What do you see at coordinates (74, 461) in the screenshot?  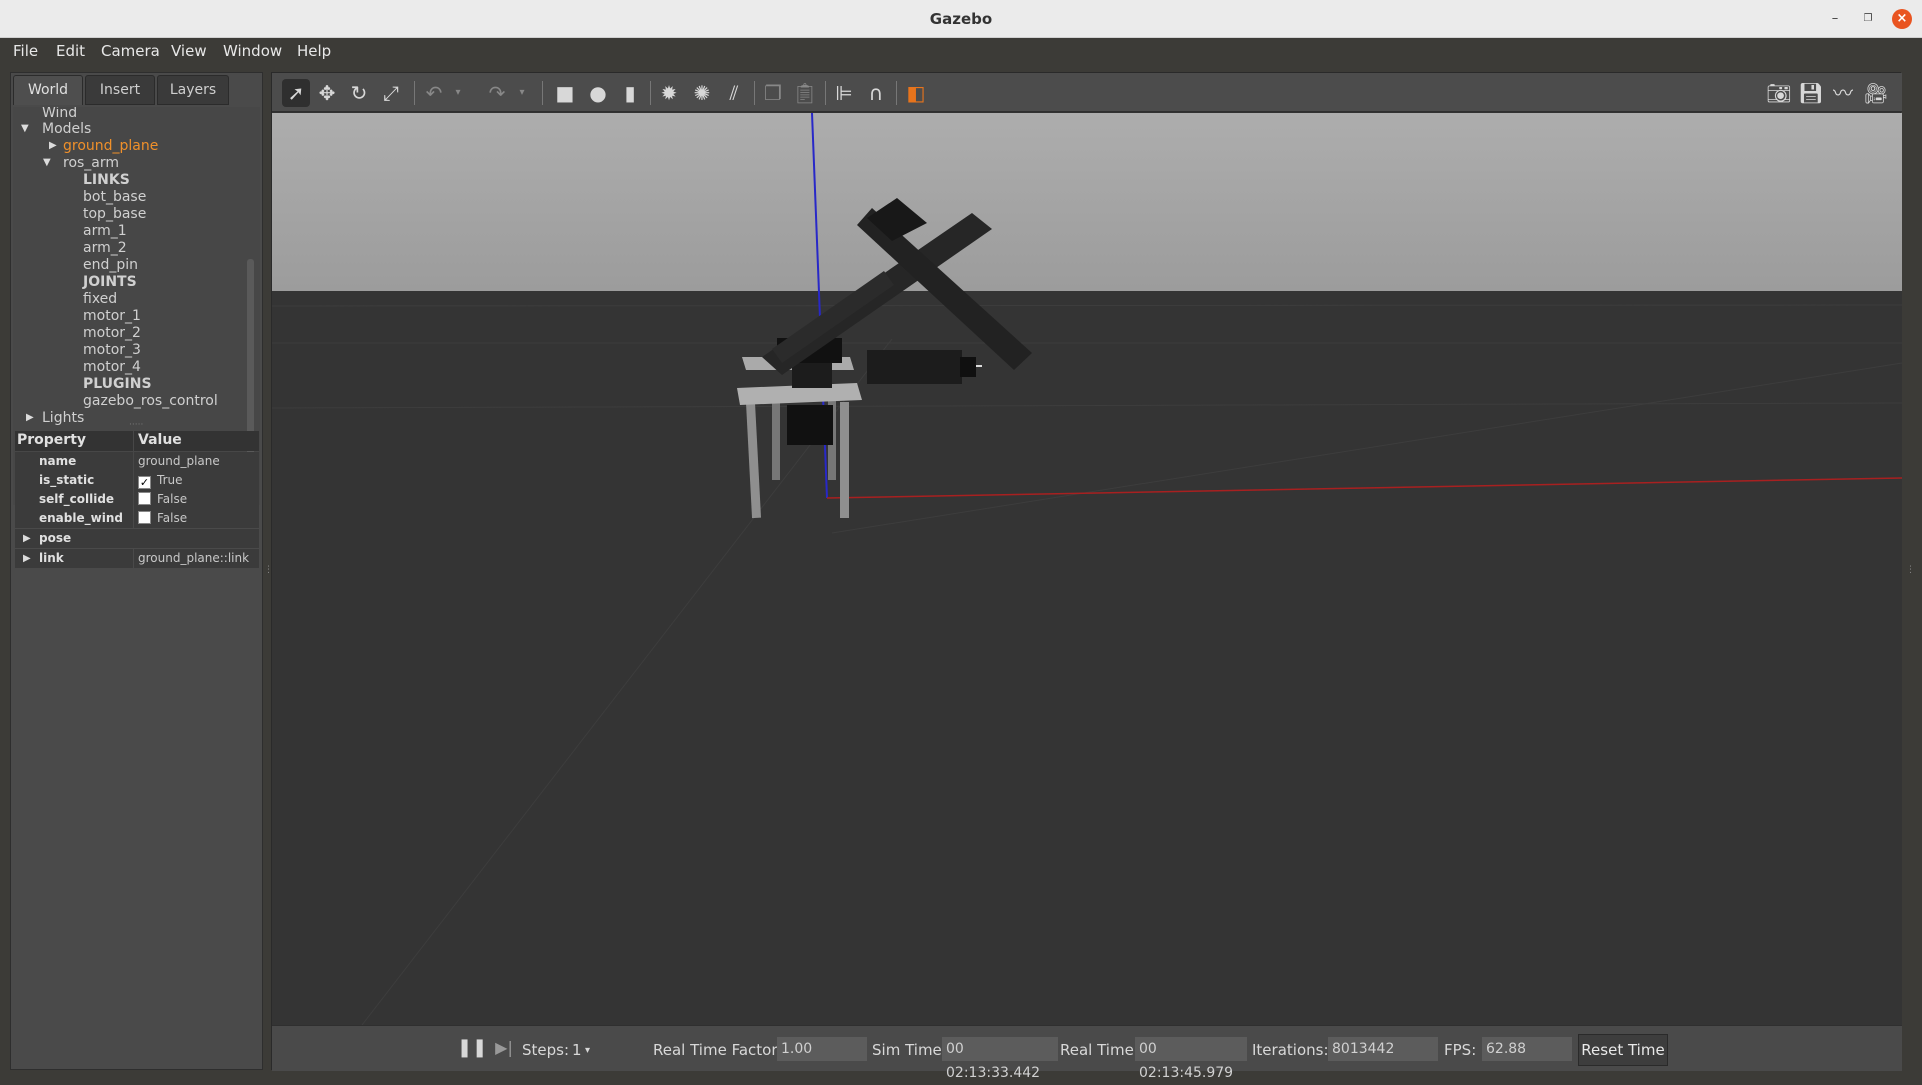 I see `property-name-label: name` at bounding box center [74, 461].